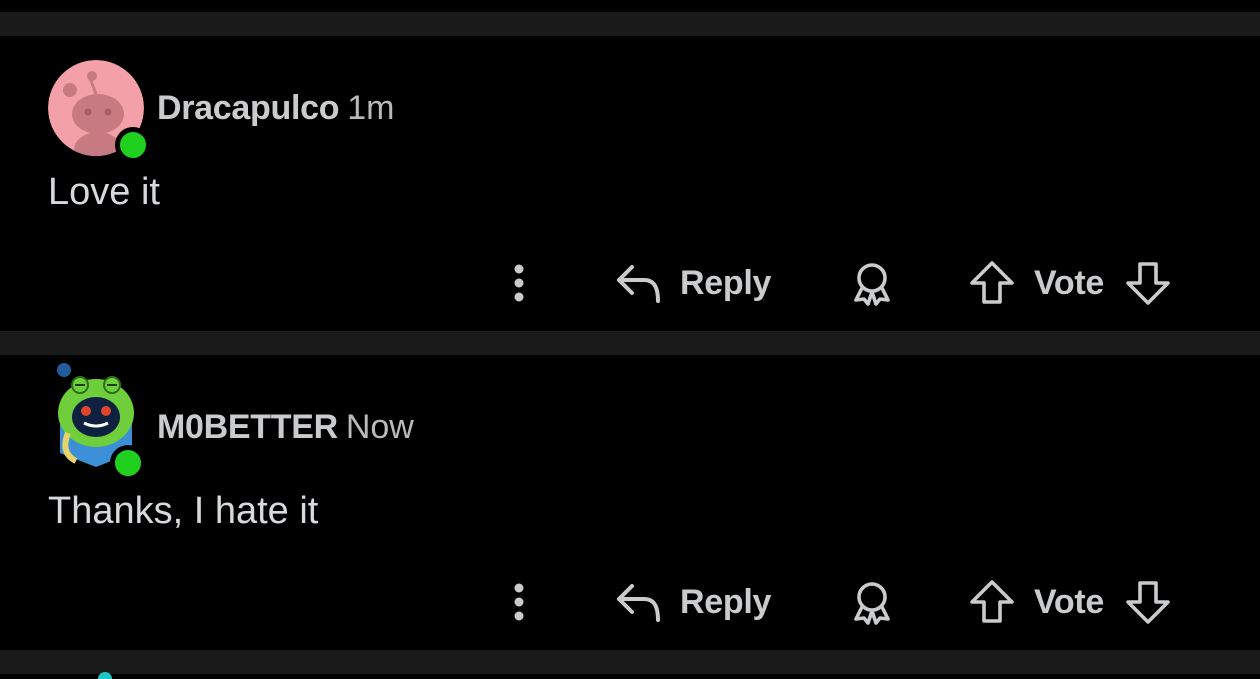  I want to click on username: M0BETTER, so click(247, 427).